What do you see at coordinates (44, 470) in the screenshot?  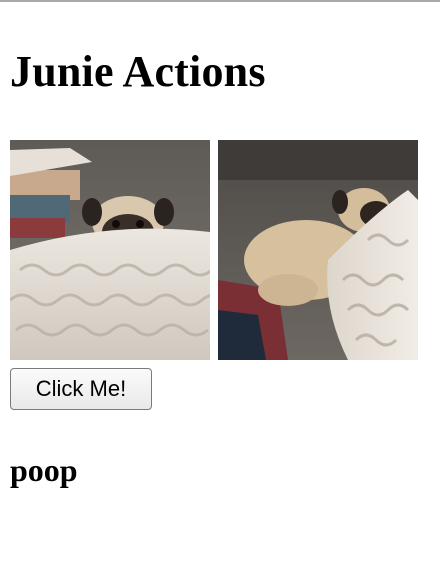 I see `output-text: poop` at bounding box center [44, 470].